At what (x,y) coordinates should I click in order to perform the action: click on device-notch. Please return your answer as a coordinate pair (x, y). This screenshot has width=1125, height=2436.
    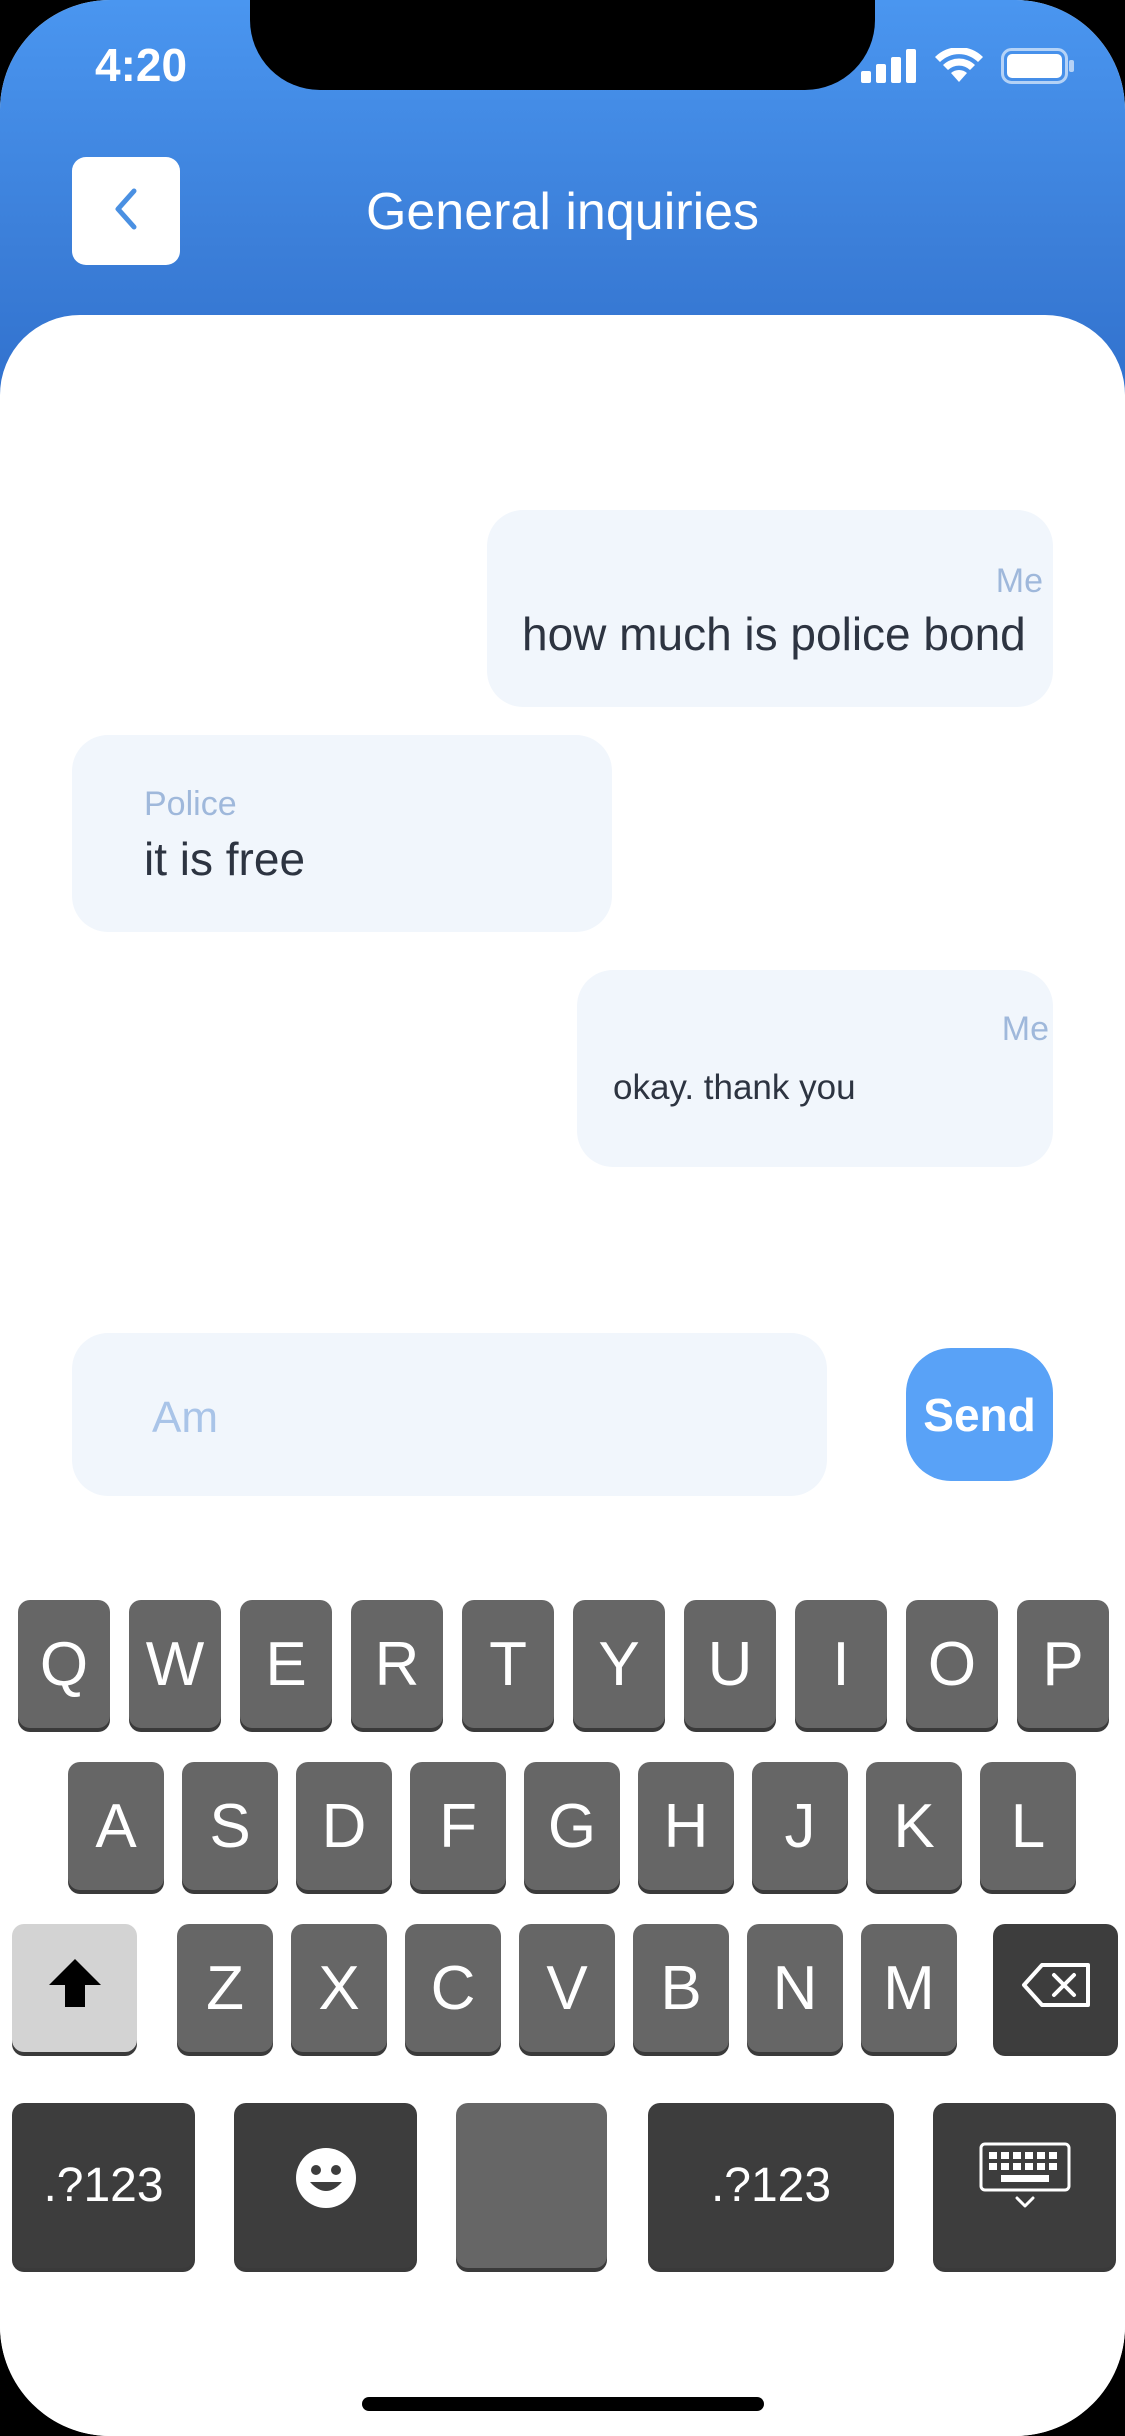
    Looking at the image, I should click on (562, 45).